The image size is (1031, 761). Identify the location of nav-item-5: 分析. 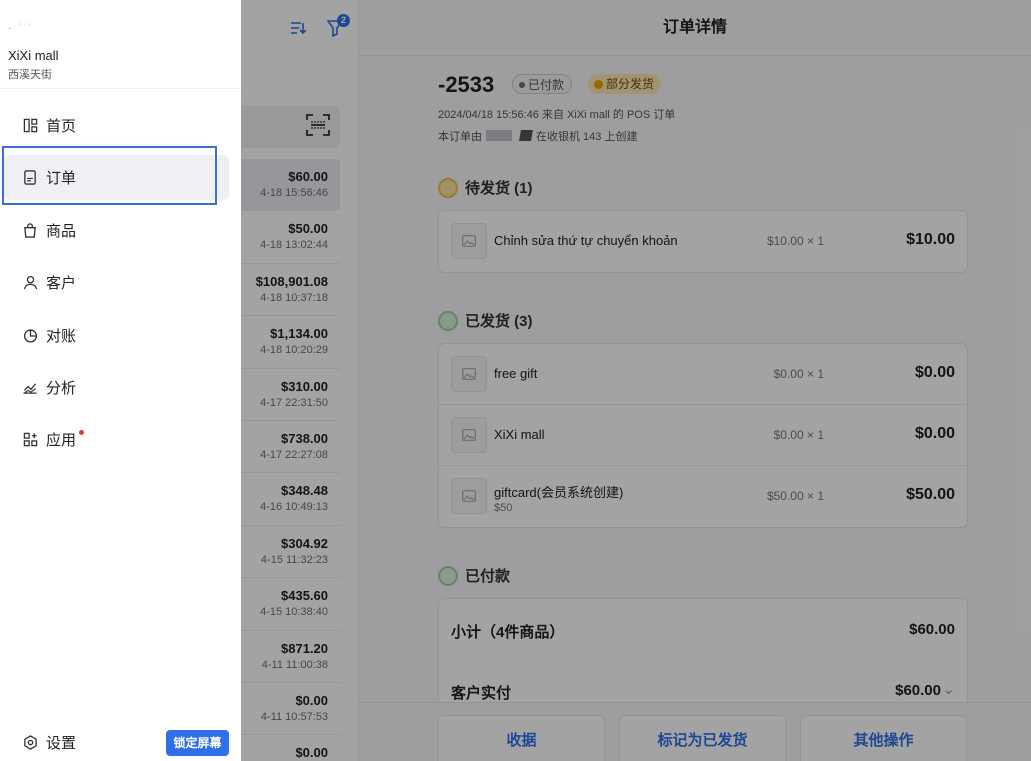
(116, 387).